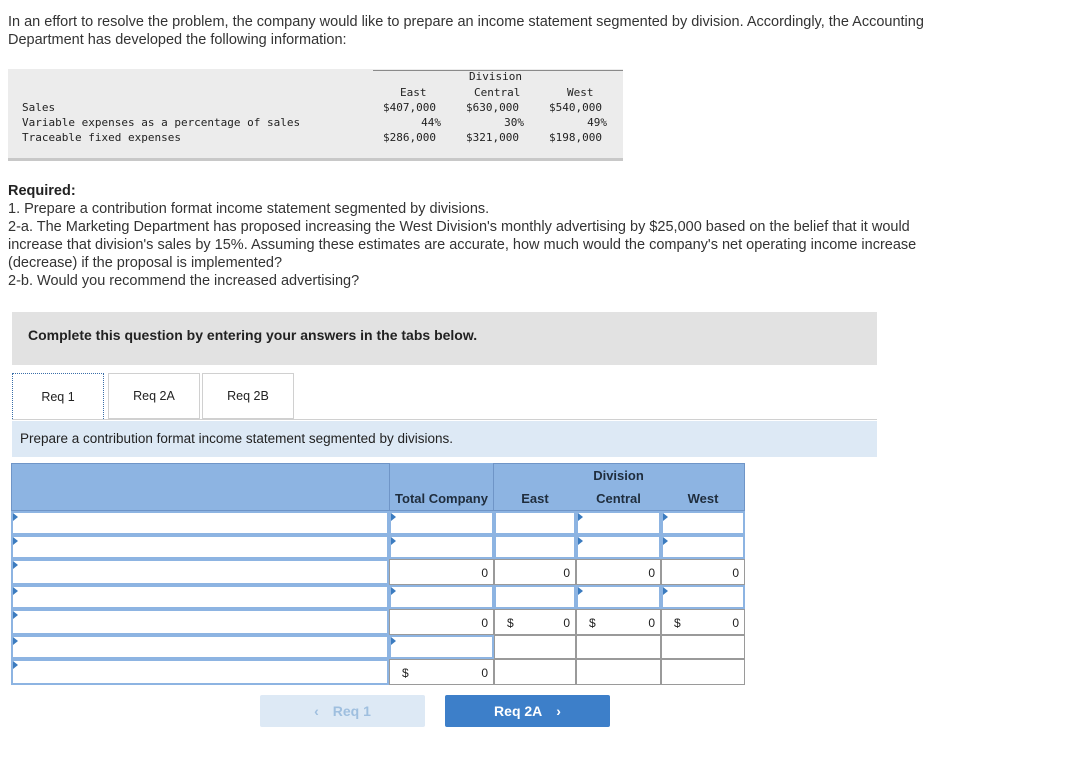  What do you see at coordinates (703, 498) in the screenshot?
I see `header-west-label: West` at bounding box center [703, 498].